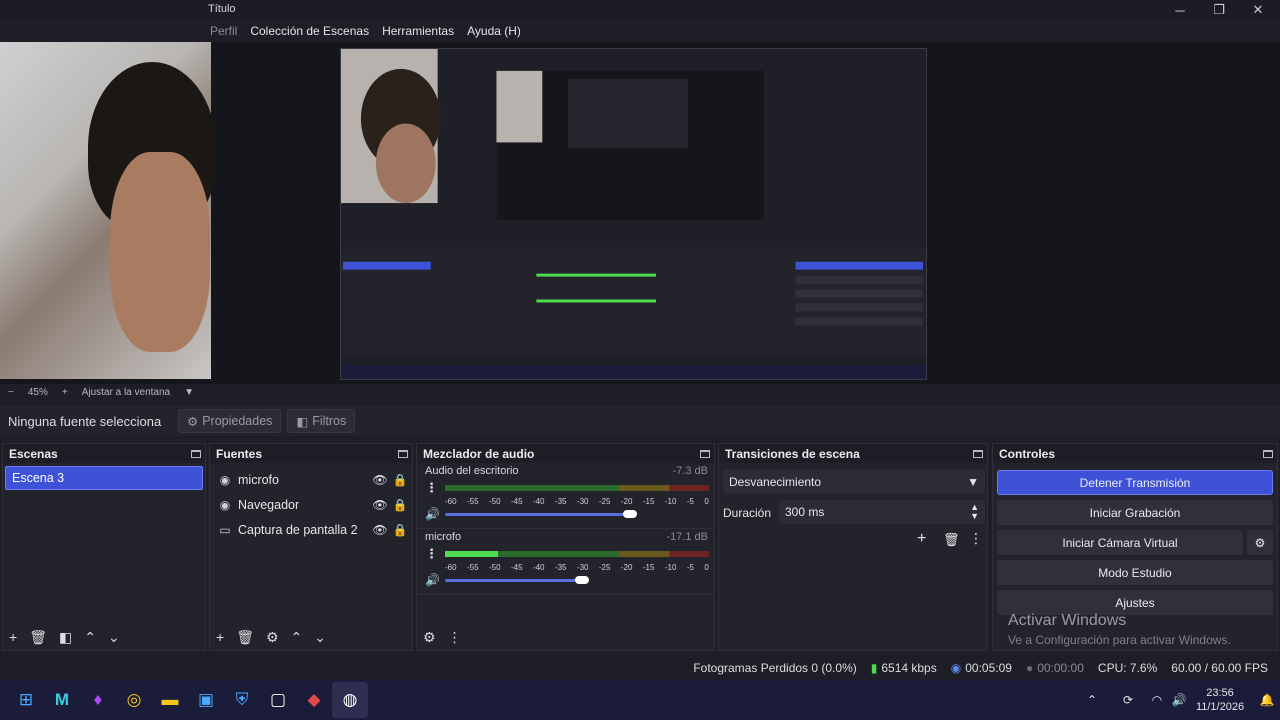 This screenshot has width=1280, height=720. What do you see at coordinates (560, 567) in the screenshot?
I see `meter-tick-label: -35` at bounding box center [560, 567].